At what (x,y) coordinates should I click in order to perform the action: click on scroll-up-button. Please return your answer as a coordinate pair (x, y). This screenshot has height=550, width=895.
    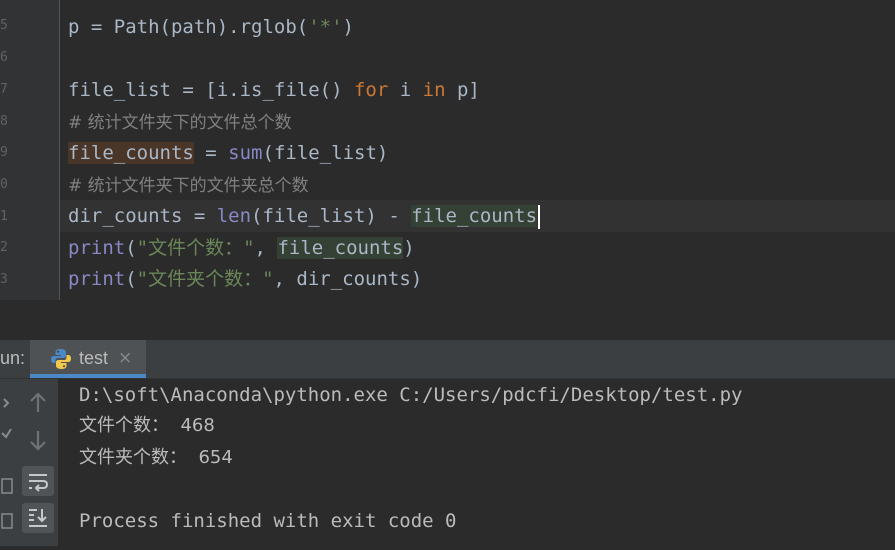
    Looking at the image, I should click on (38, 403).